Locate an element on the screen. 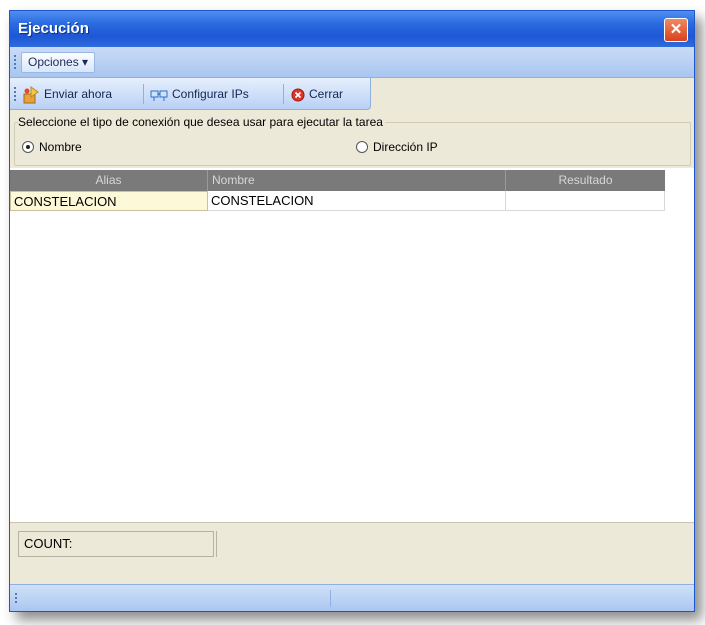  toolbar: Enviar ahora Configurar IPs Cerrar is located at coordinates (190, 94).